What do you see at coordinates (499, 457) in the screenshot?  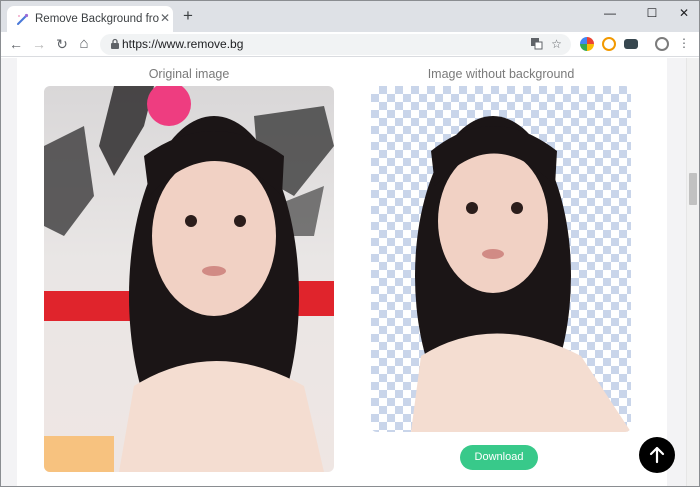 I see `download-button: Download` at bounding box center [499, 457].